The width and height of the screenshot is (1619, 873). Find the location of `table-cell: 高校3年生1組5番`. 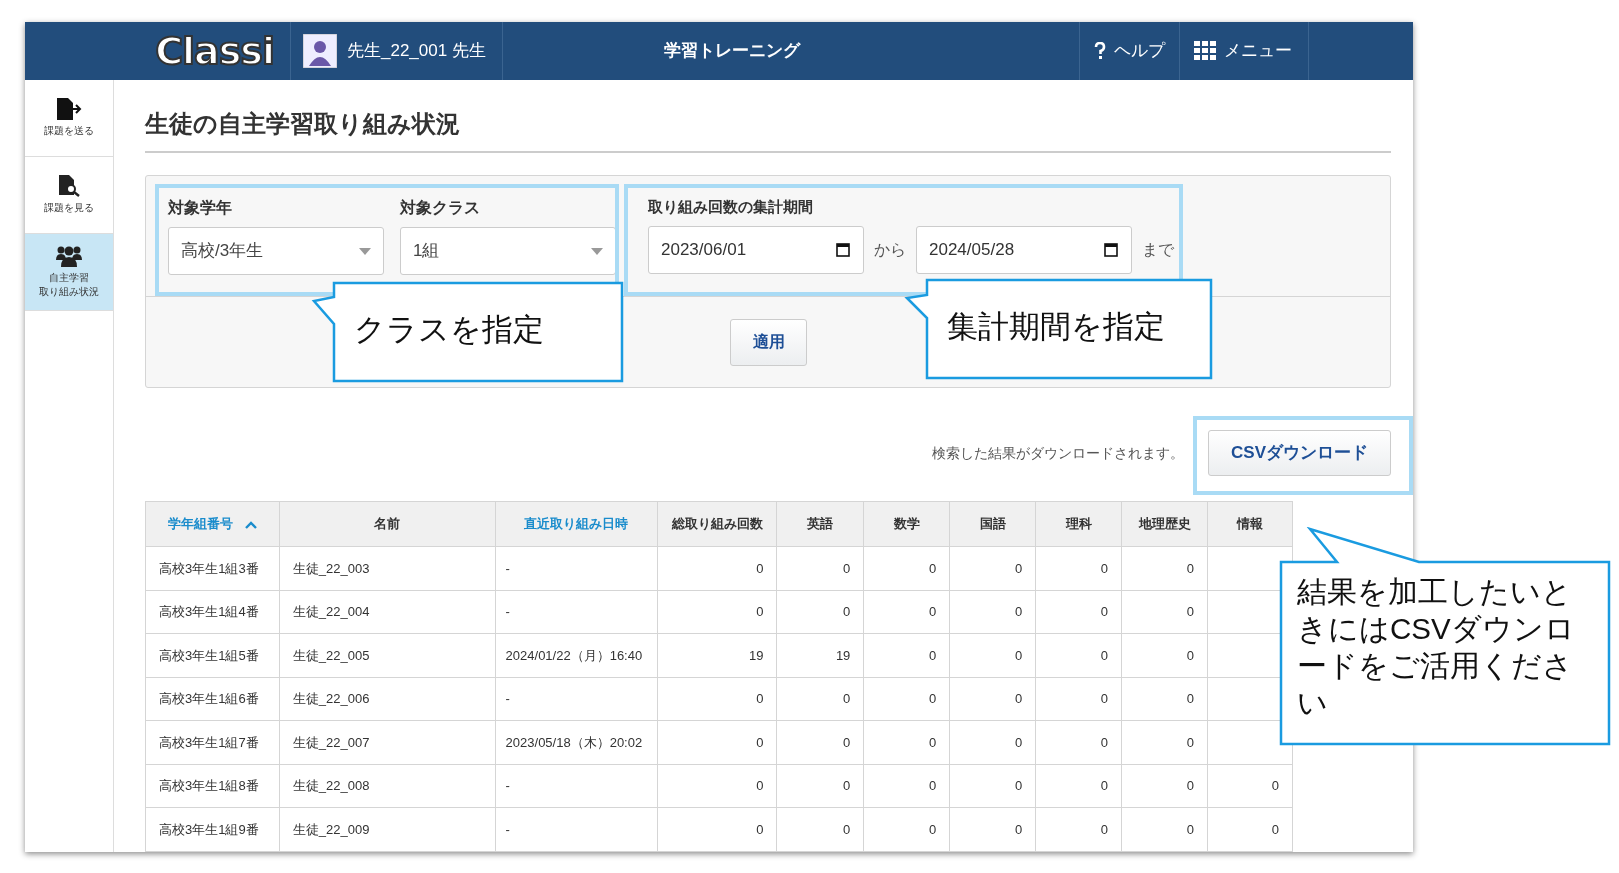

table-cell: 高校3年生1組5番 is located at coordinates (212, 655).